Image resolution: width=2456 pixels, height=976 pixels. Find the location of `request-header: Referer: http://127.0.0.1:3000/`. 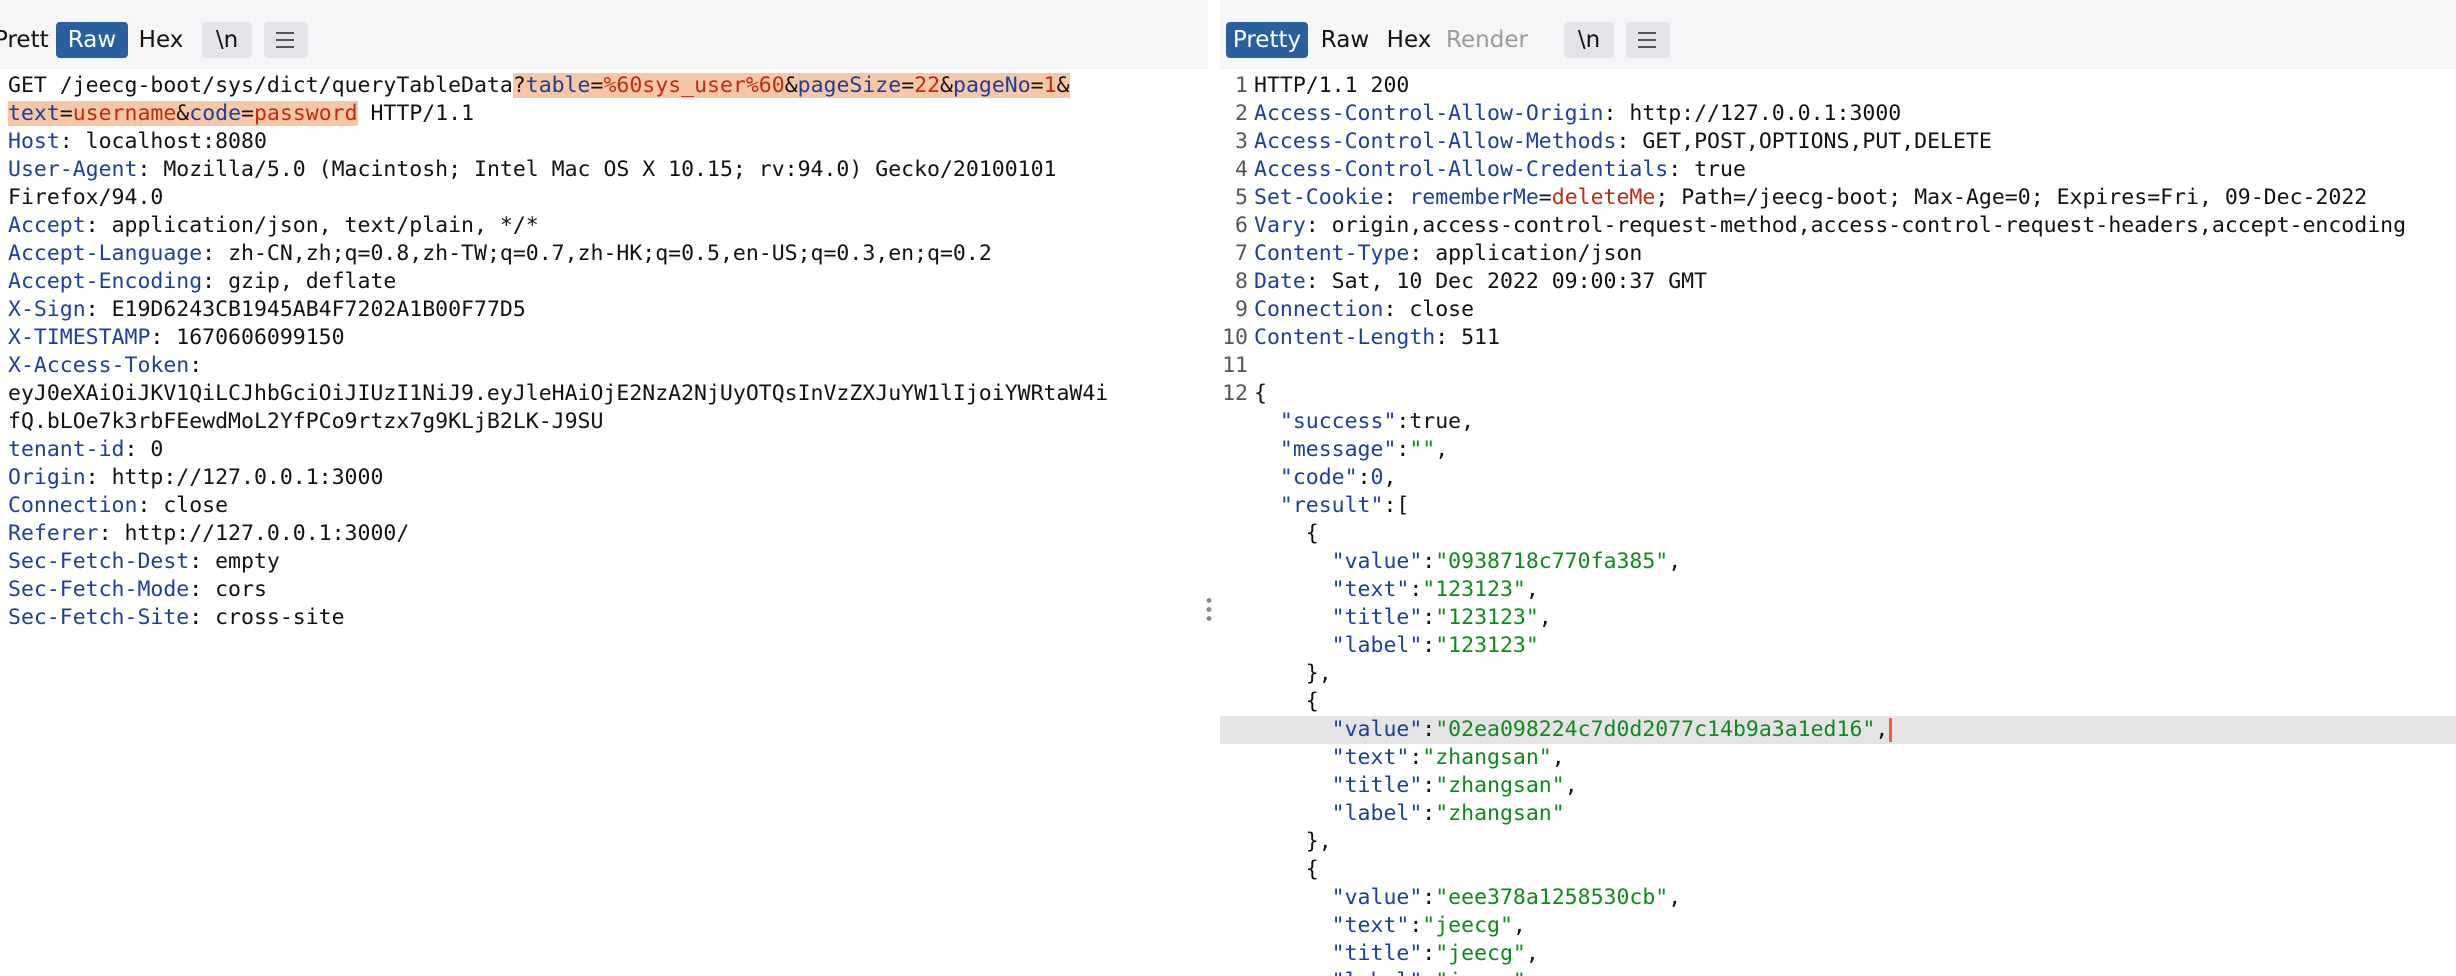

request-header: Referer: http://127.0.0.1:3000/ is located at coordinates (209, 533).